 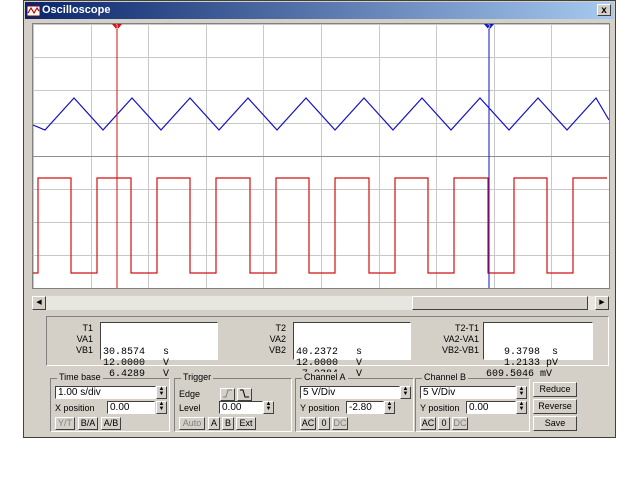 I want to click on channel-a-dc-button: DC, so click(x=340, y=423).